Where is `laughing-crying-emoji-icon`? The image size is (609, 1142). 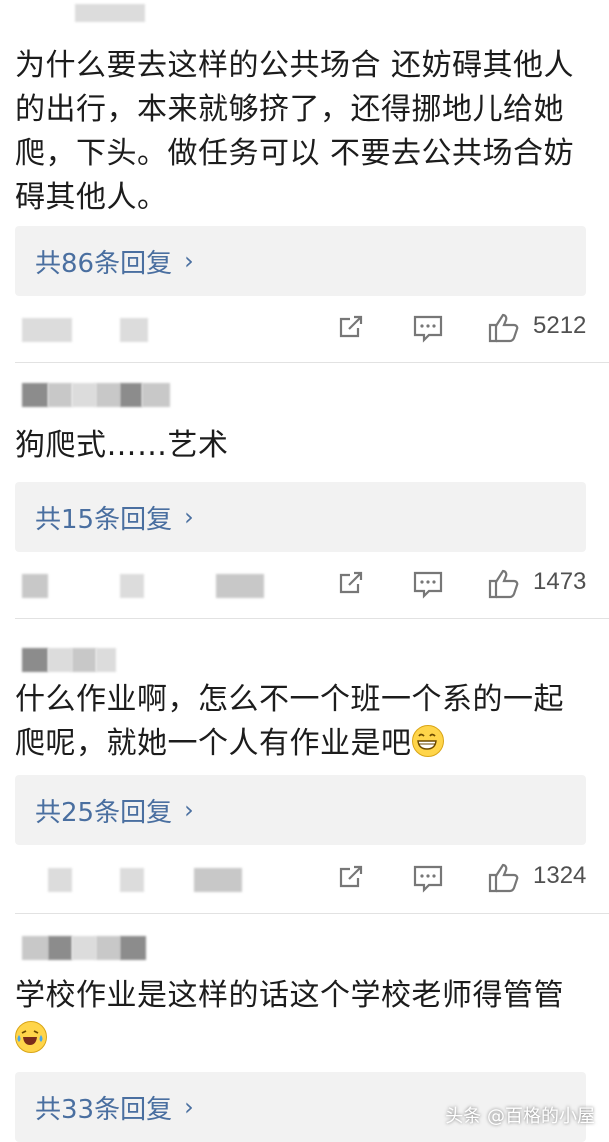
laughing-crying-emoji-icon is located at coordinates (31, 1037).